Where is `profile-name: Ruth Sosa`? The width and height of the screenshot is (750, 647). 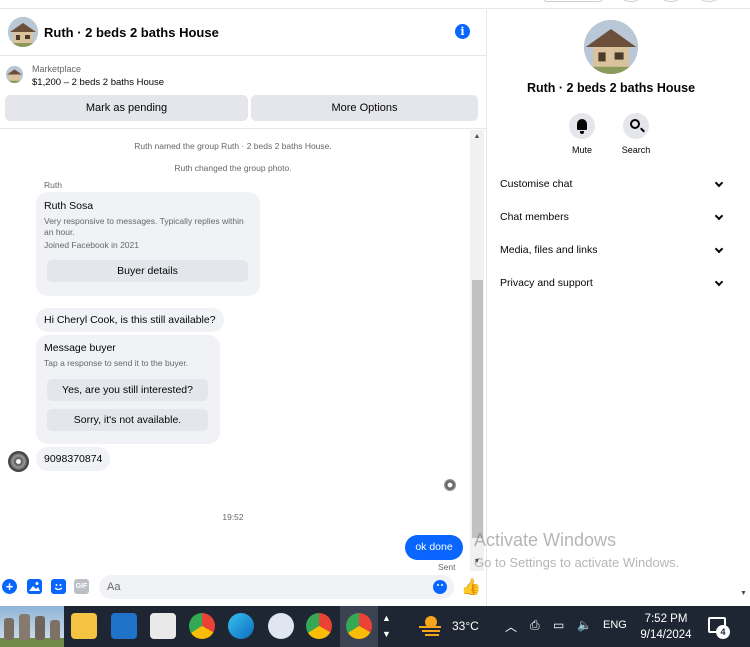 profile-name: Ruth Sosa is located at coordinates (69, 206).